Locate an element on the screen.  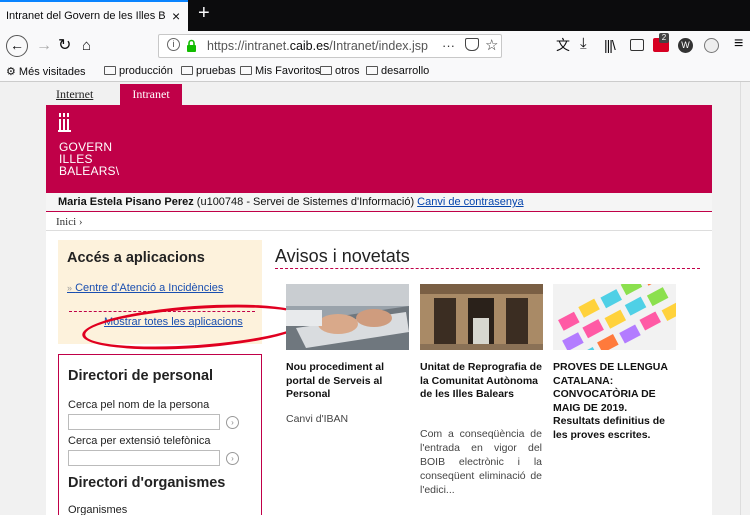
change-password-link: Canvi de contrasenya is located at coordinates (470, 202).